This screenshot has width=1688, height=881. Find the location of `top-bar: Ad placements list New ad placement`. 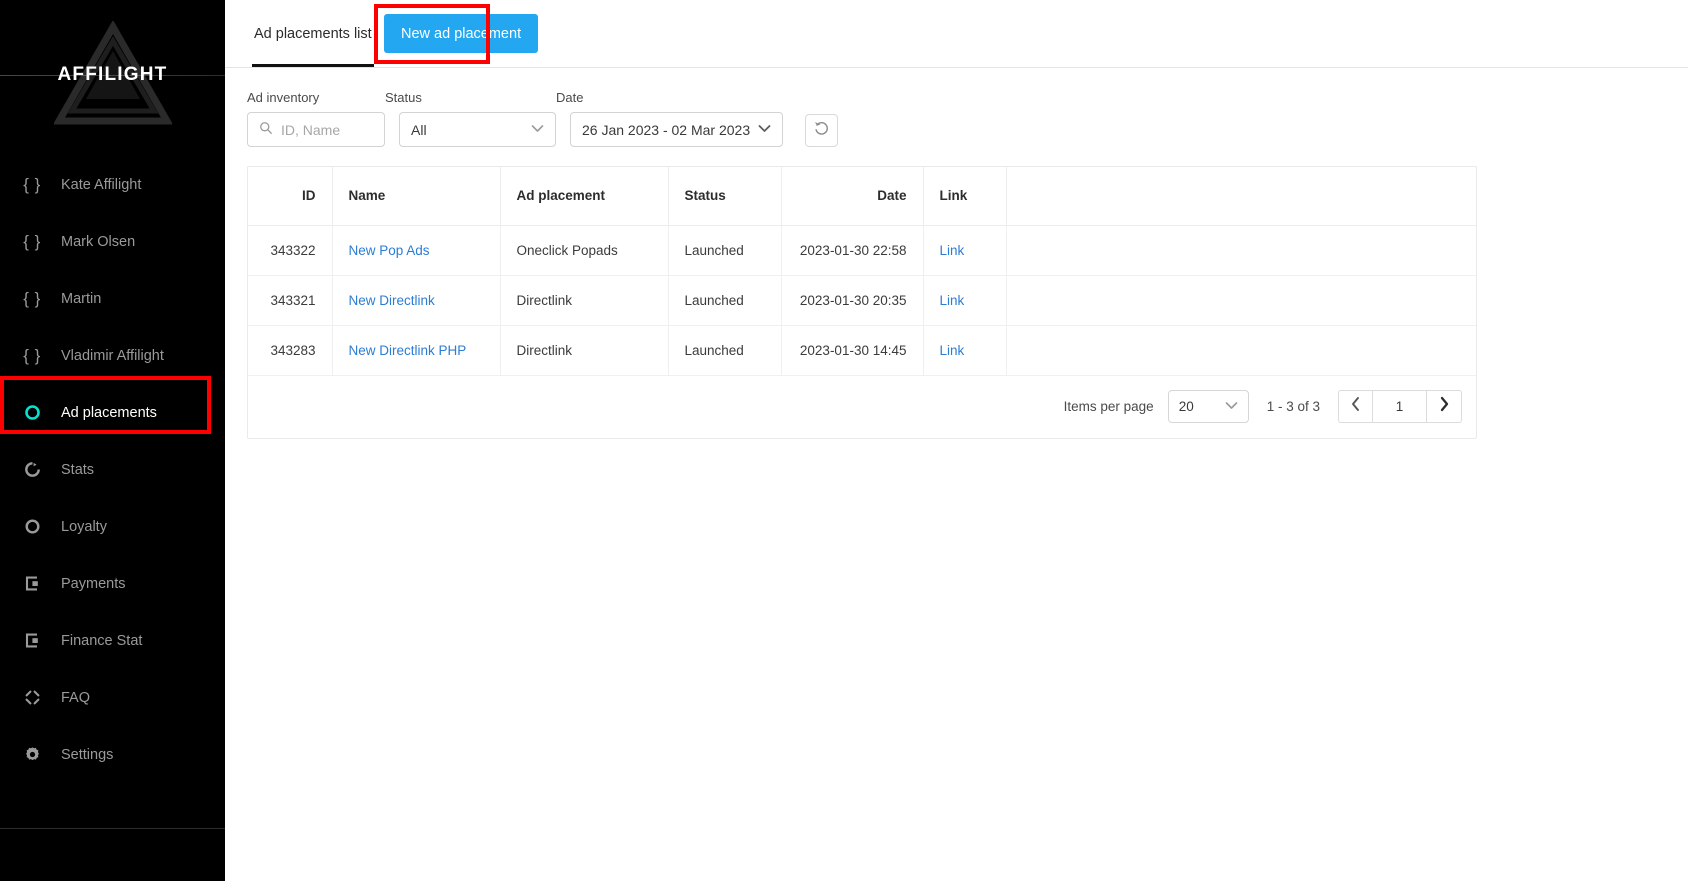

top-bar: Ad placements list New ad placement is located at coordinates (956, 34).